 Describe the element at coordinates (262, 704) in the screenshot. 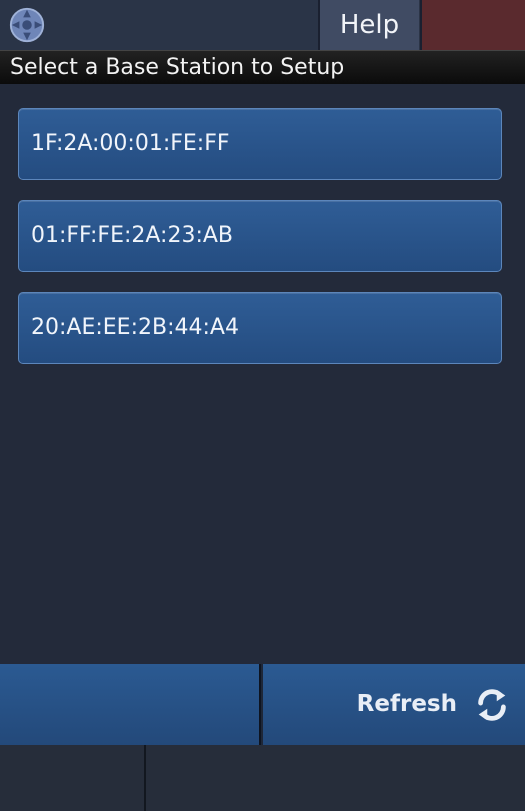

I see `bottom-toolbar: Refresh` at that location.